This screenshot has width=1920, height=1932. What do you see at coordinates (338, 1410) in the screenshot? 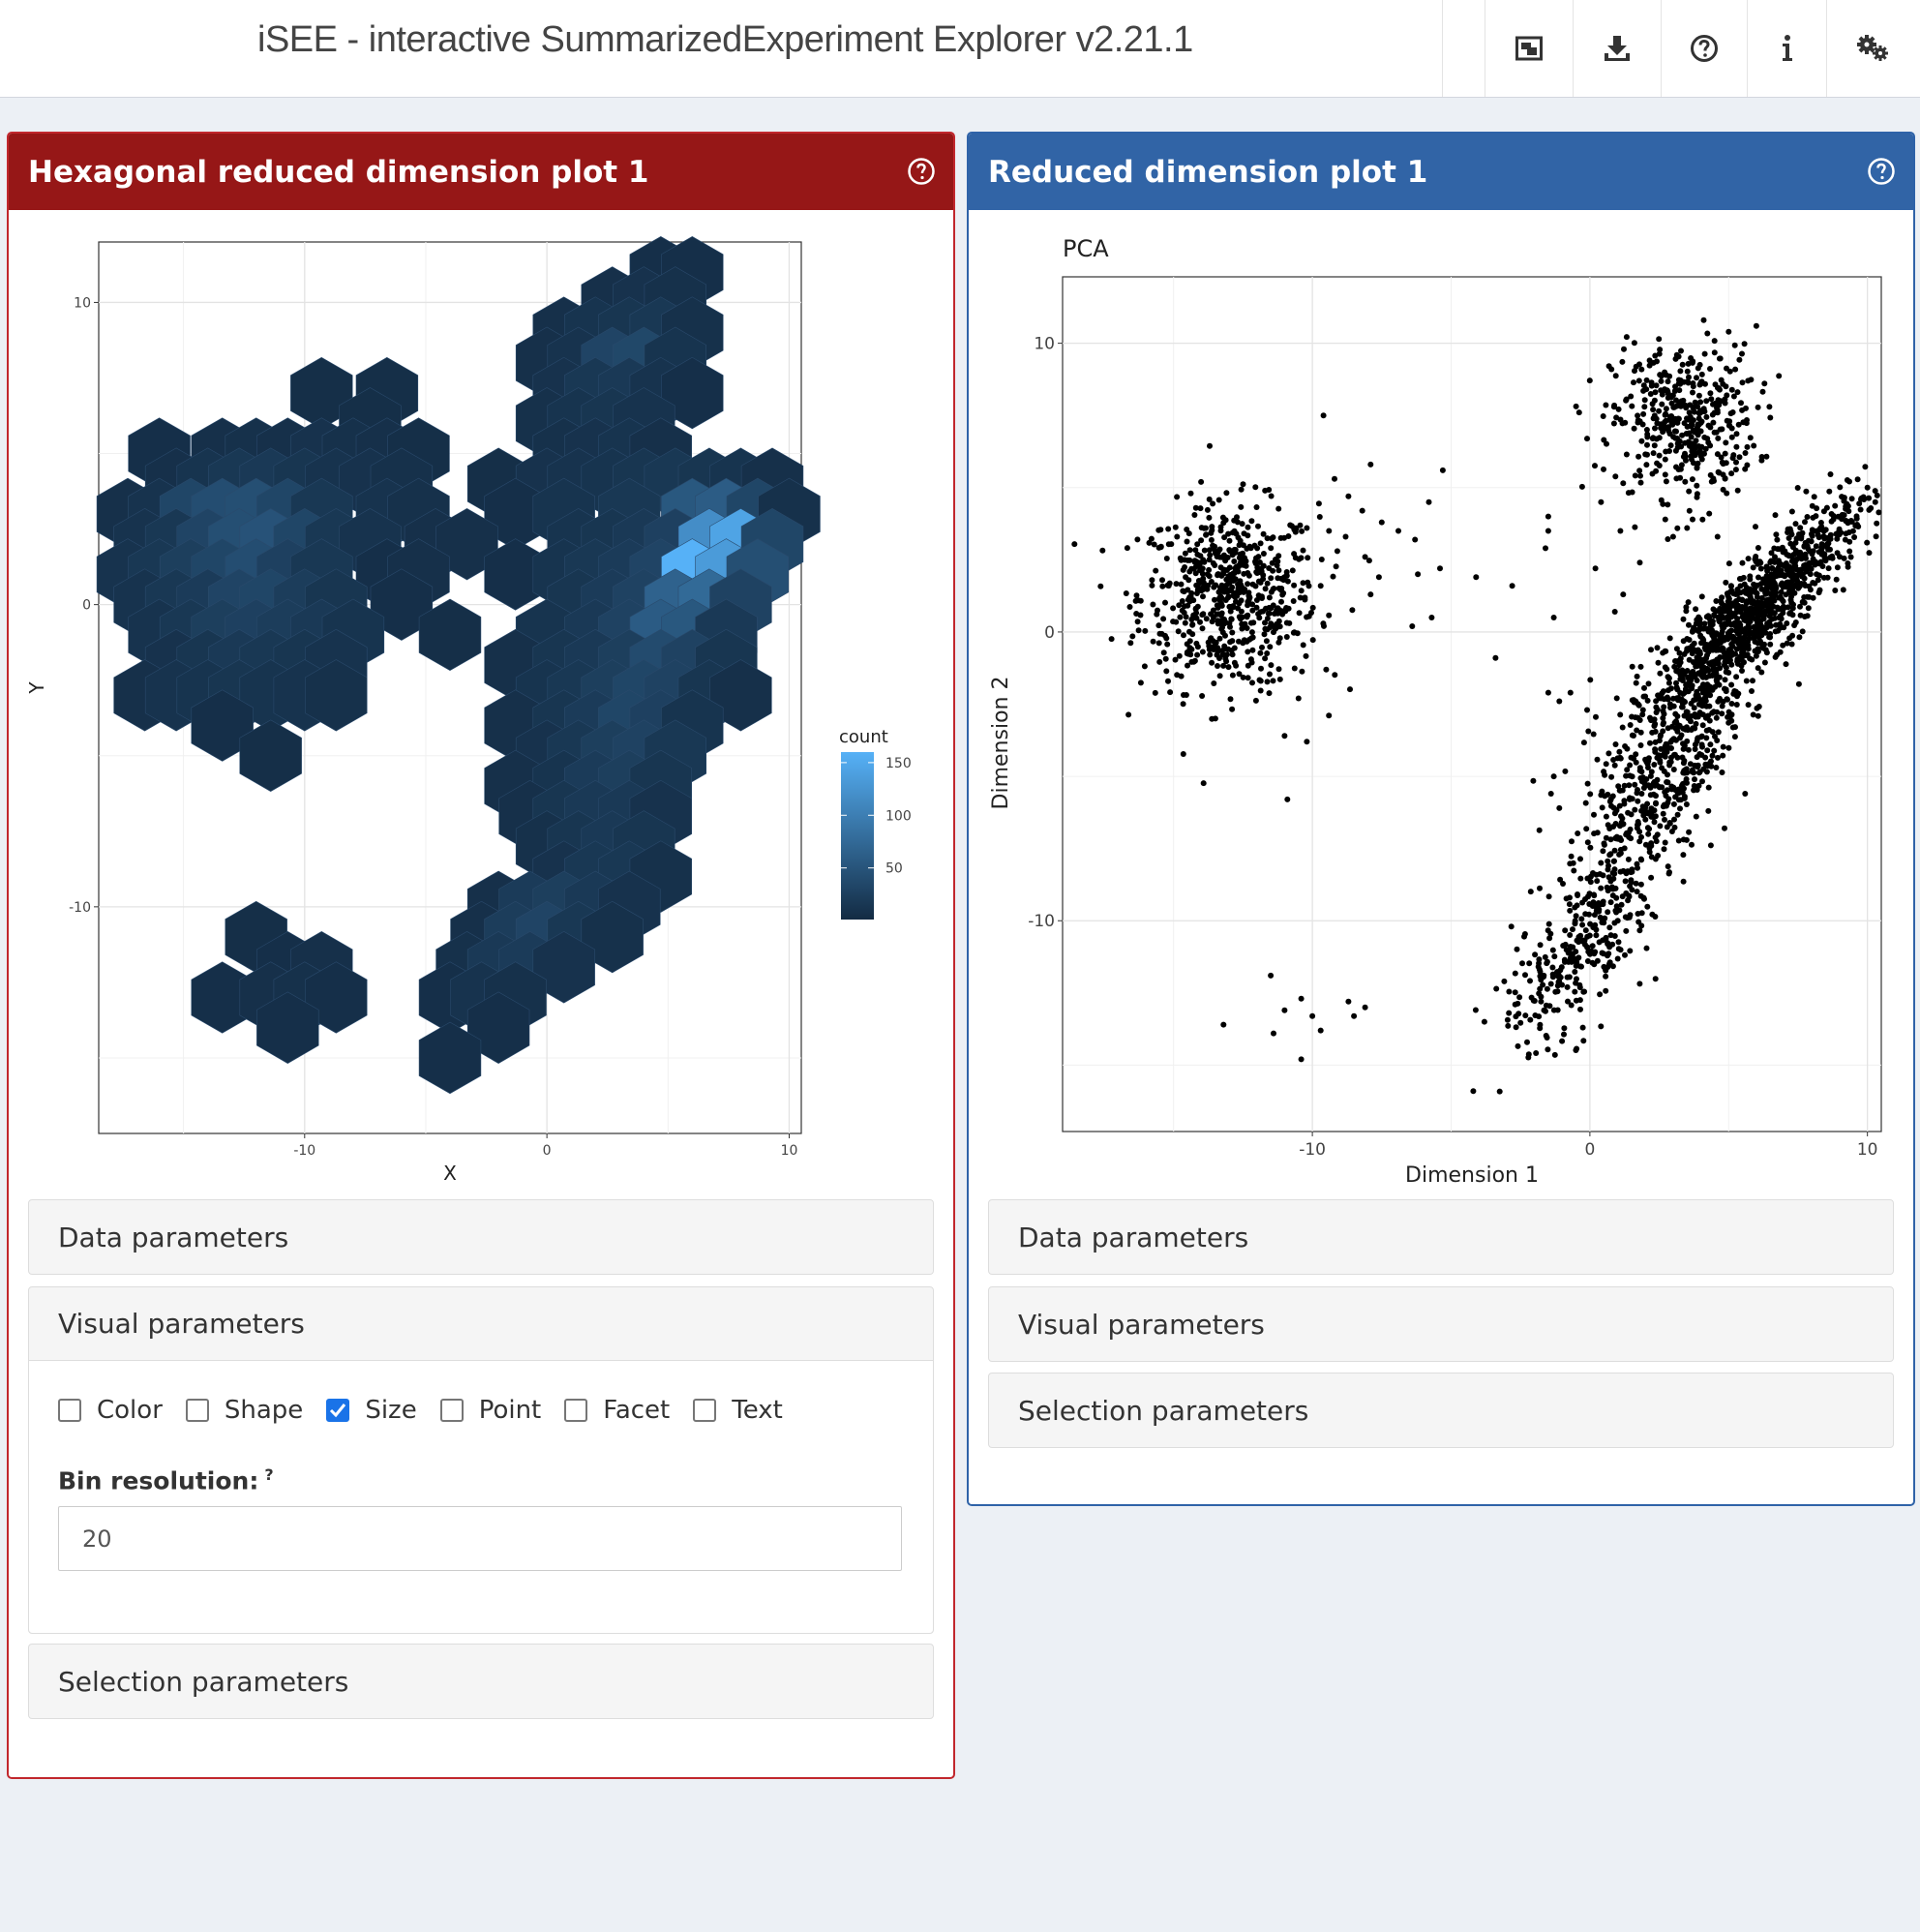
I see `checkbox-box-checked` at bounding box center [338, 1410].